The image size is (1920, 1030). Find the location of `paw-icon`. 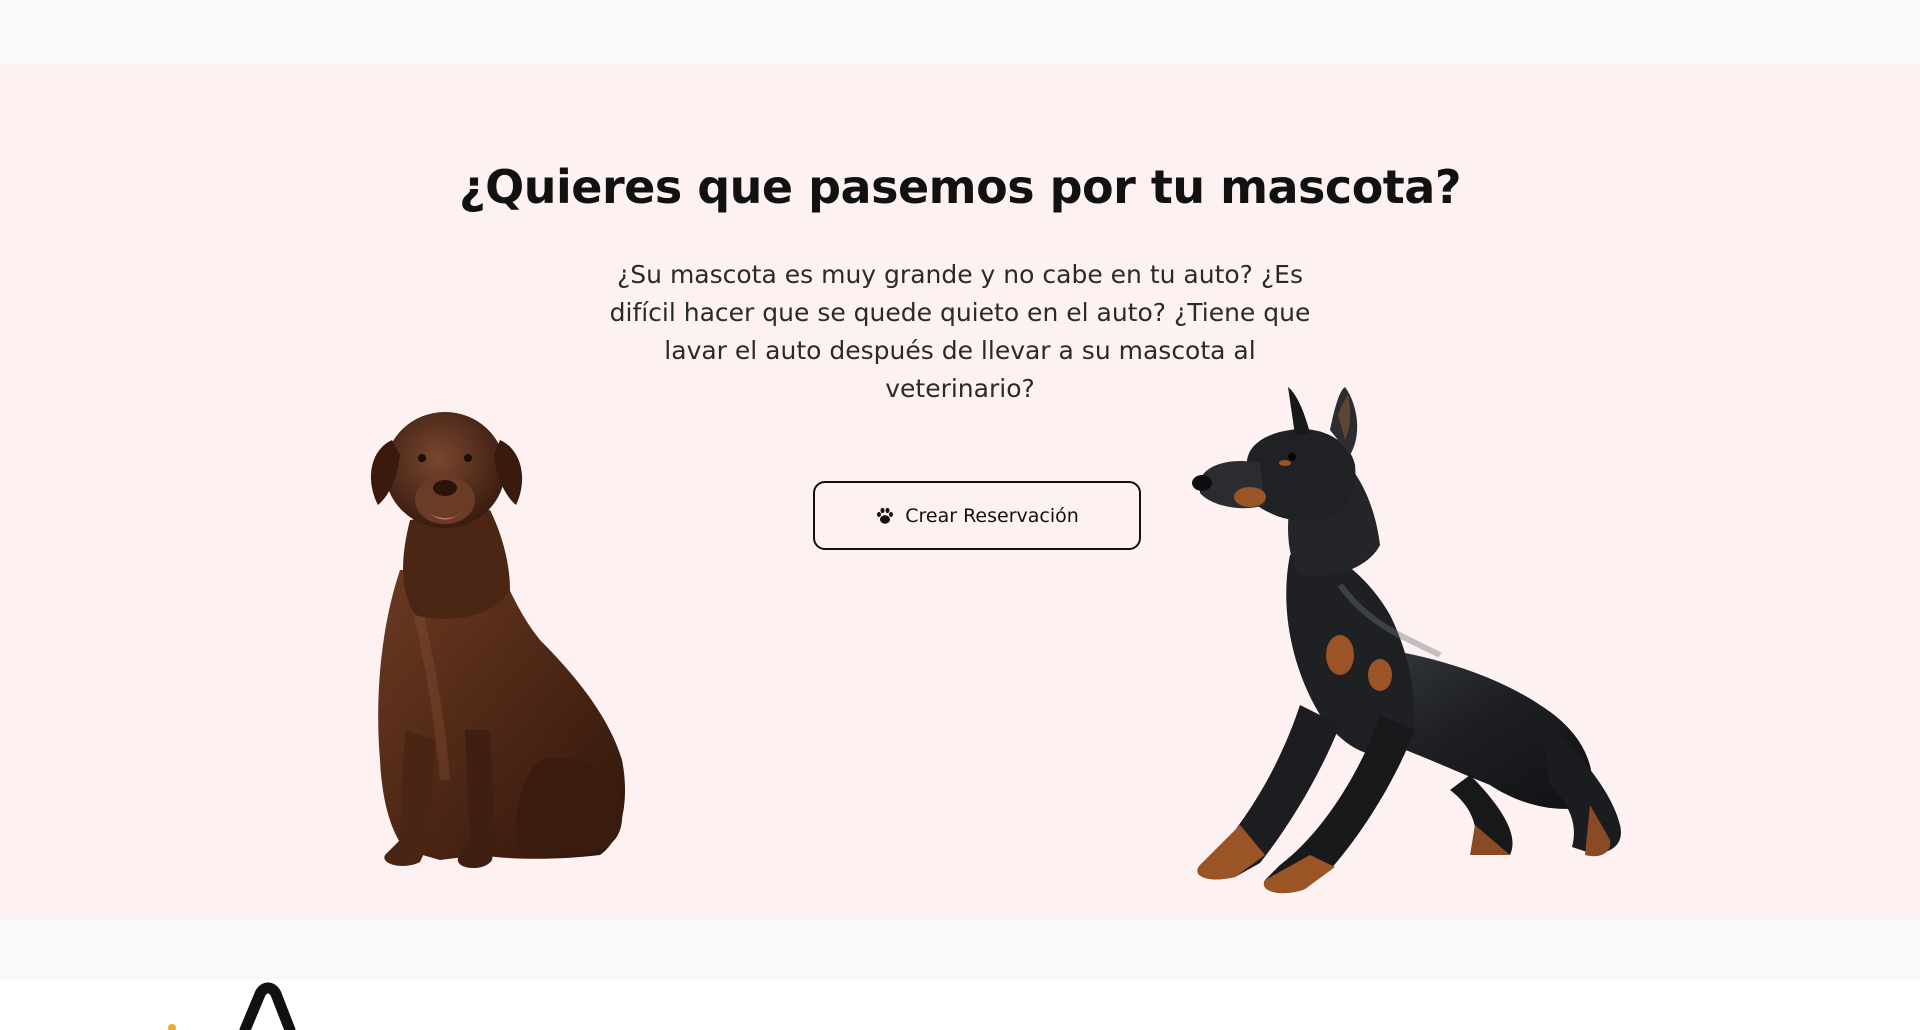

paw-icon is located at coordinates (885, 516).